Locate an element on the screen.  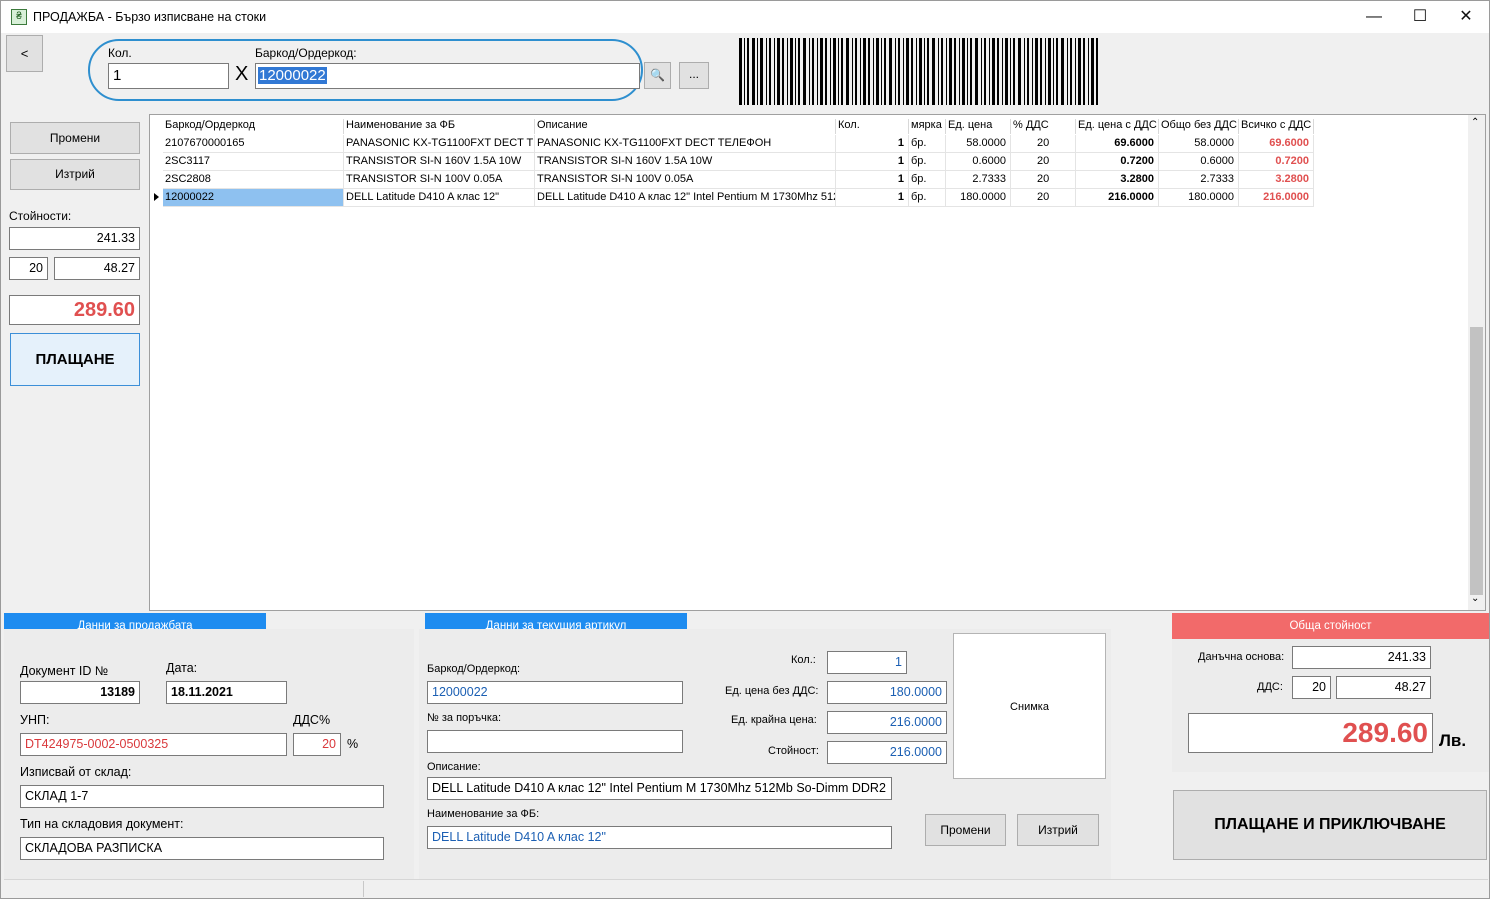
item-qty-label: Кол.: is located at coordinates (803, 660).